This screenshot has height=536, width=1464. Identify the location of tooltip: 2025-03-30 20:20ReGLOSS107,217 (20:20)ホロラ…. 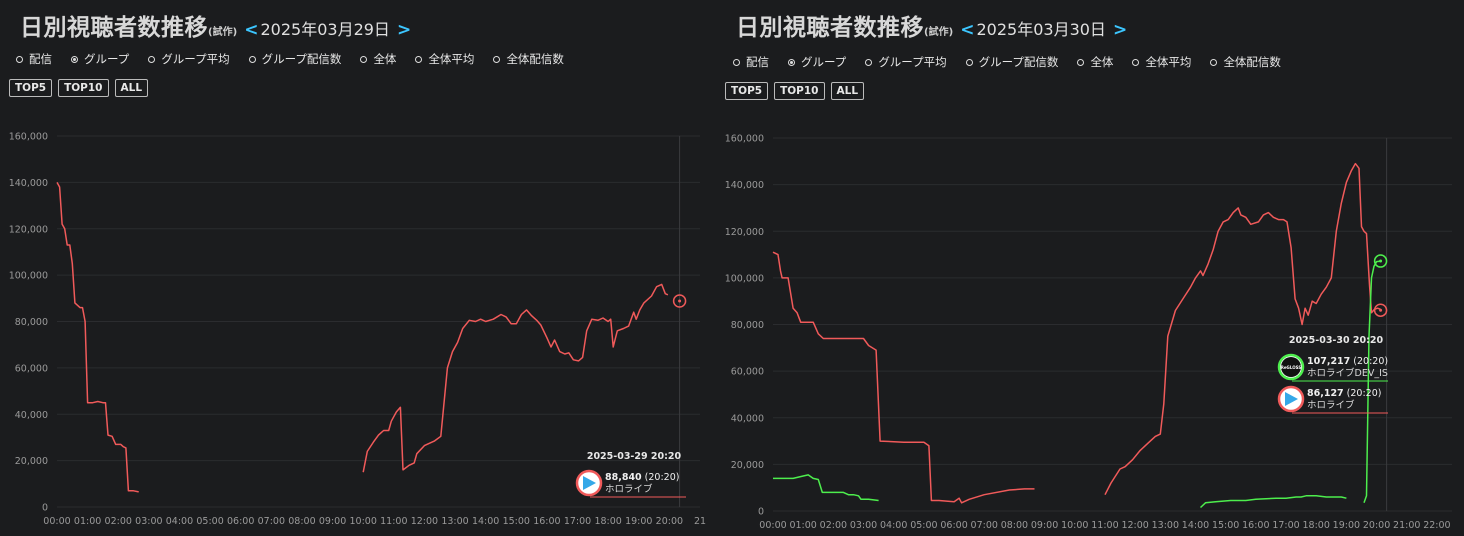
(1332, 374).